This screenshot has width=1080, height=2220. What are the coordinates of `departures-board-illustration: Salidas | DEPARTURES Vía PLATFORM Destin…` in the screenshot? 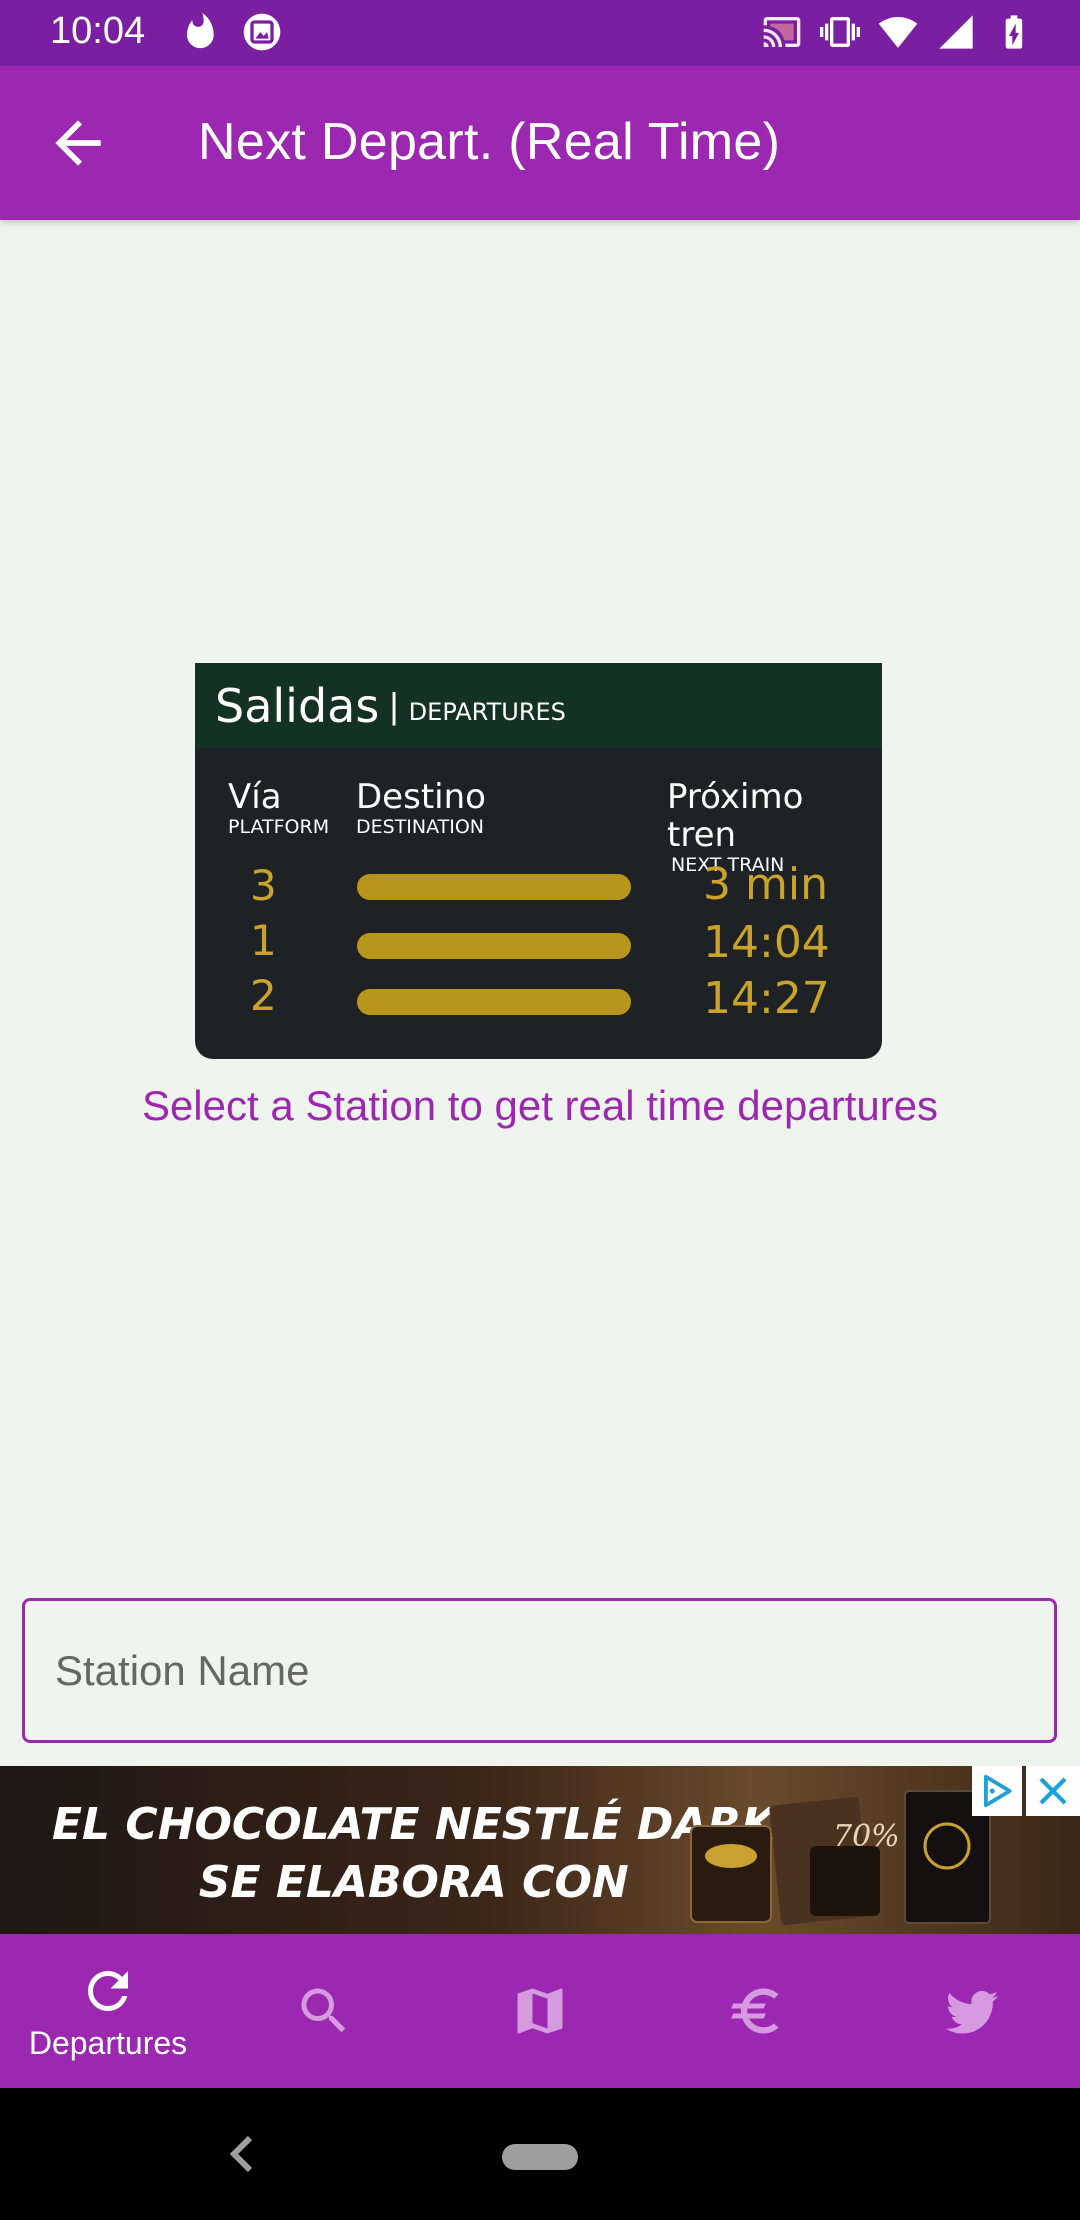 It's located at (538, 861).